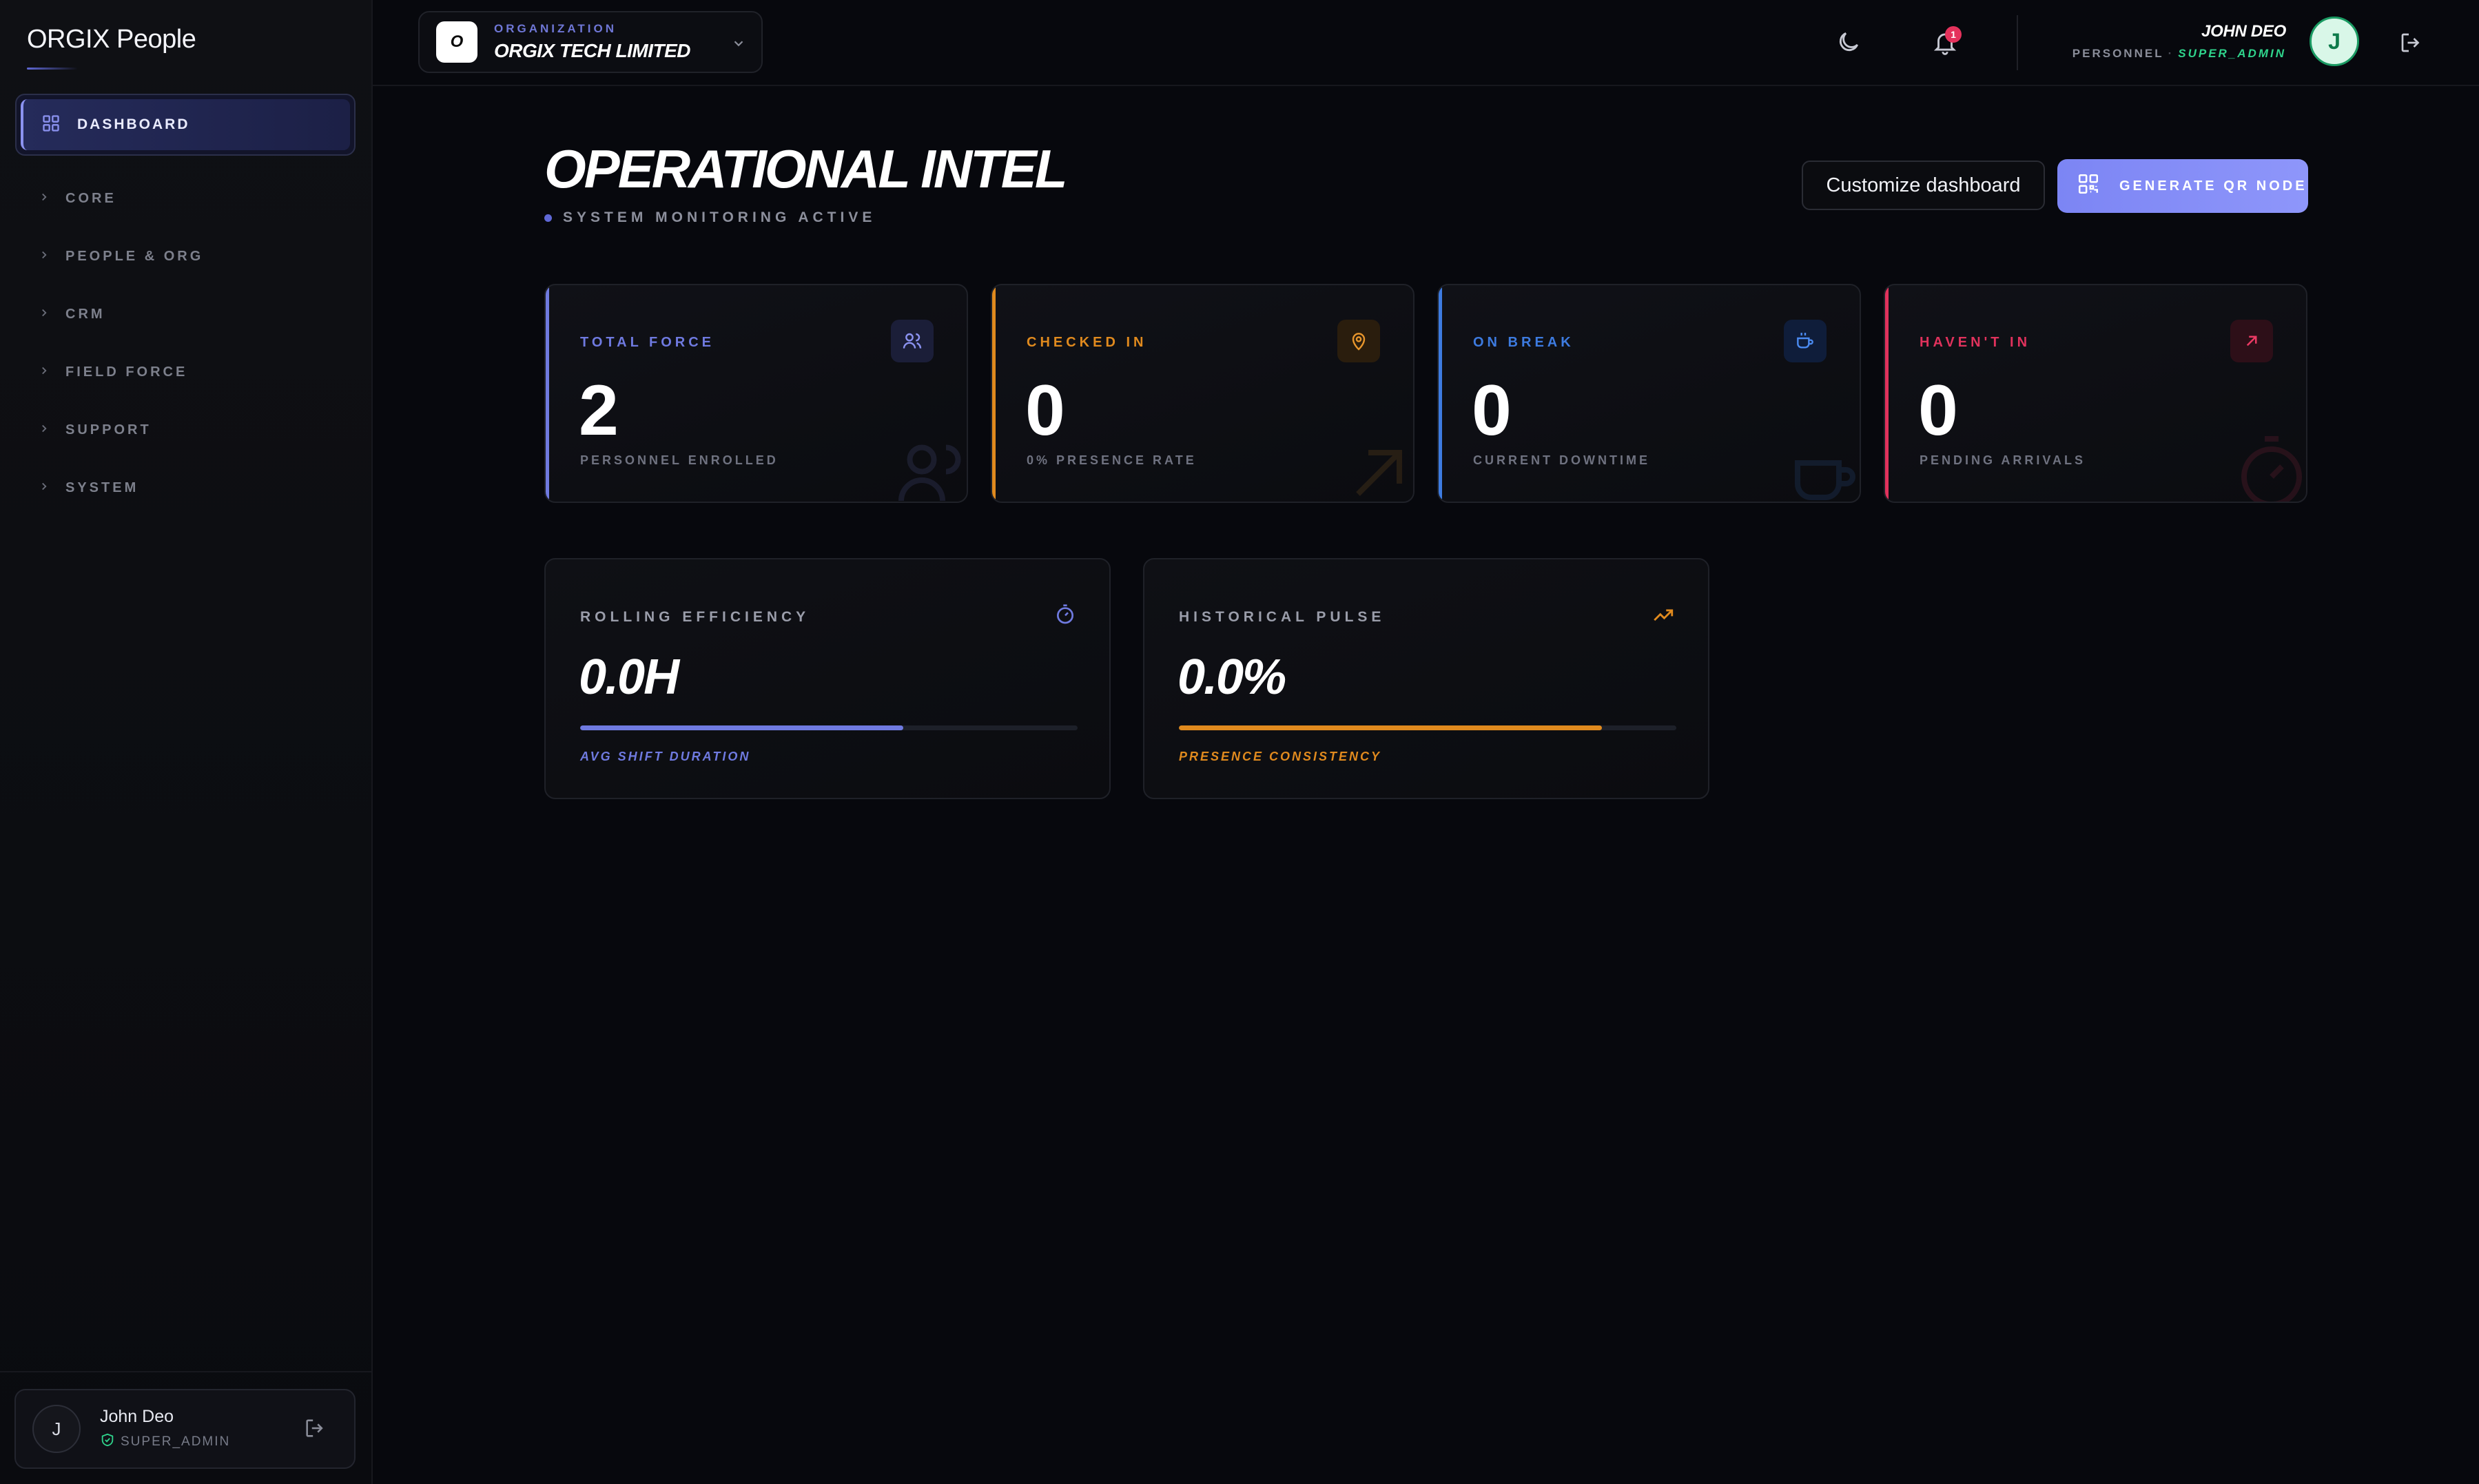 This screenshot has height=1484, width=2479. Describe the element at coordinates (2244, 31) in the screenshot. I see `top-user-name: JOHN DEO` at that location.